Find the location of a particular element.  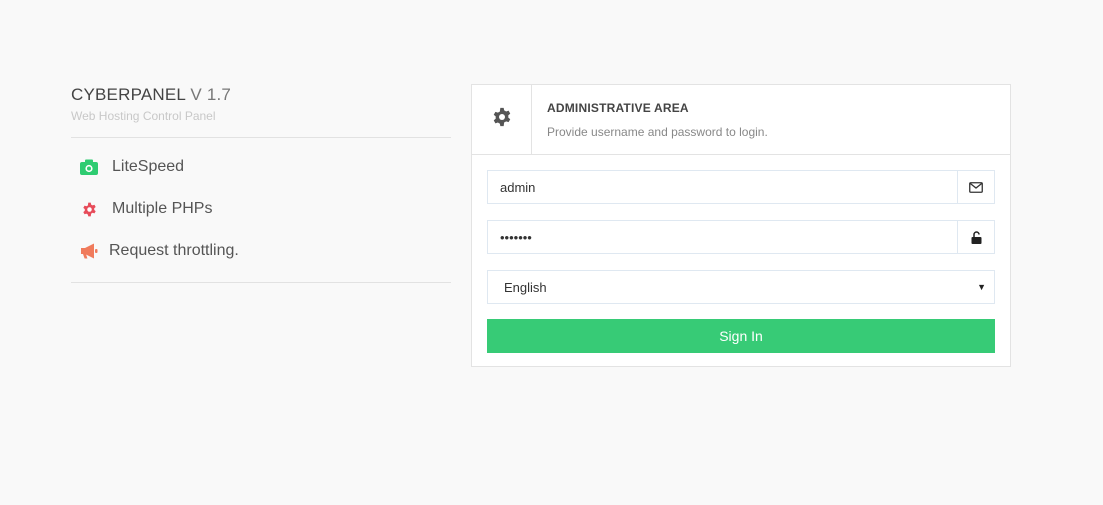

megaphone-icon is located at coordinates (89, 251).